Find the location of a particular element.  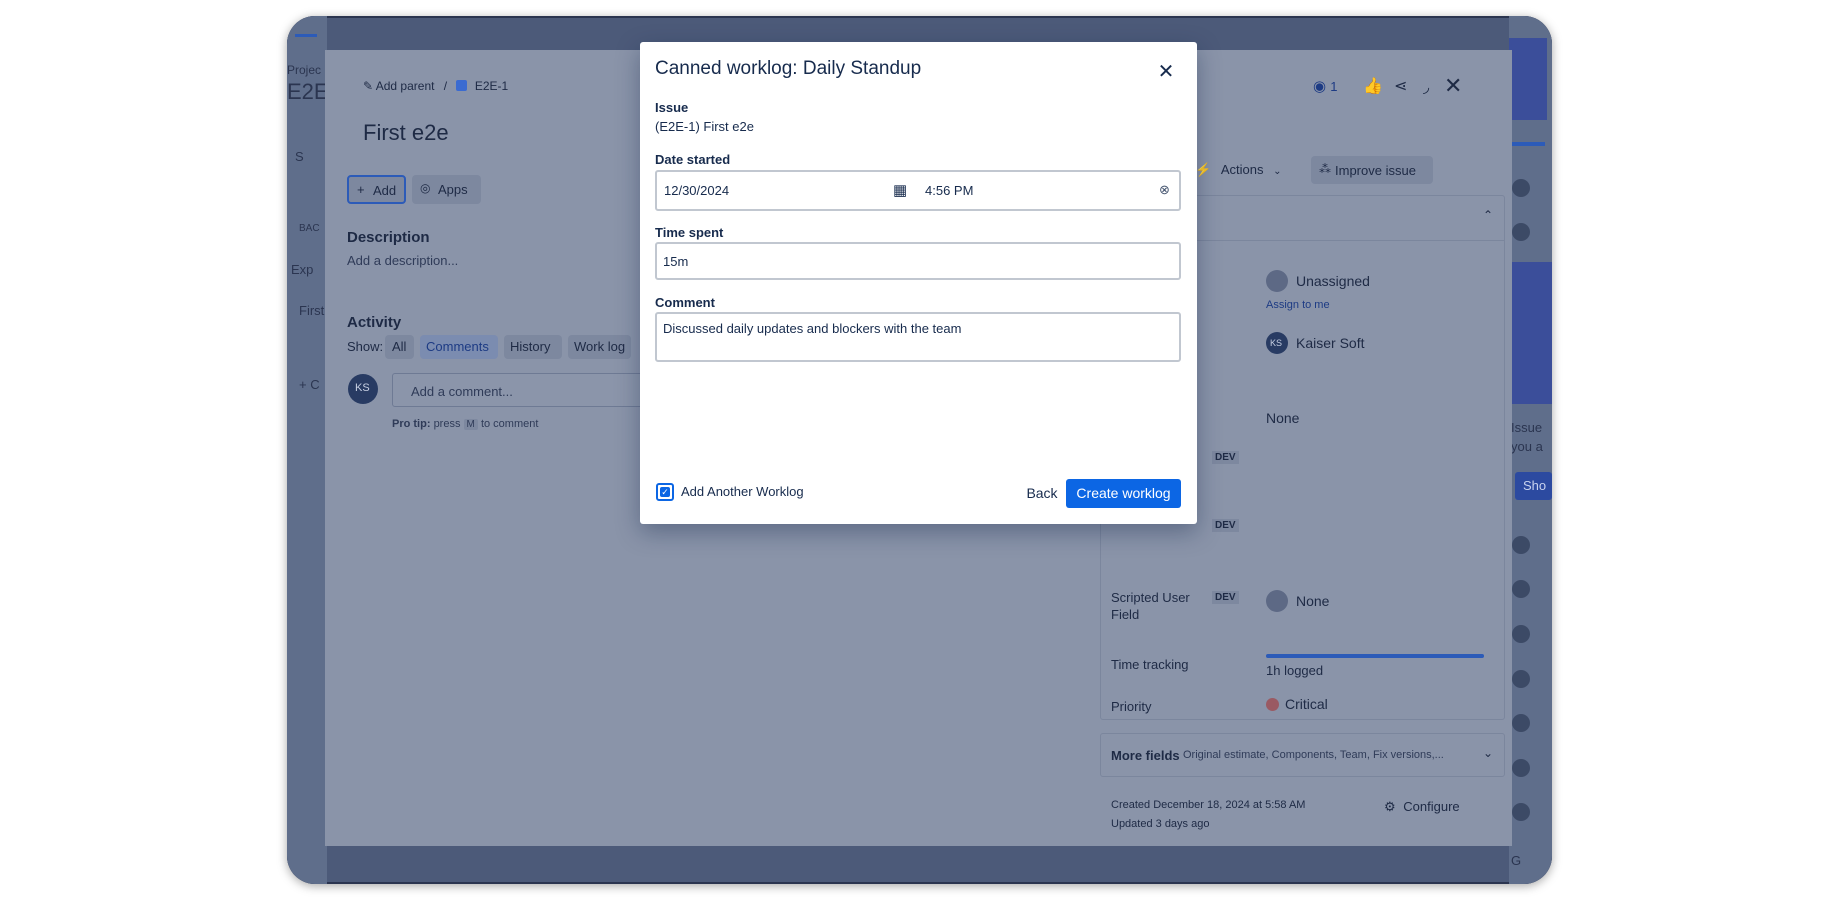

time-tracking-bar is located at coordinates (1375, 656).